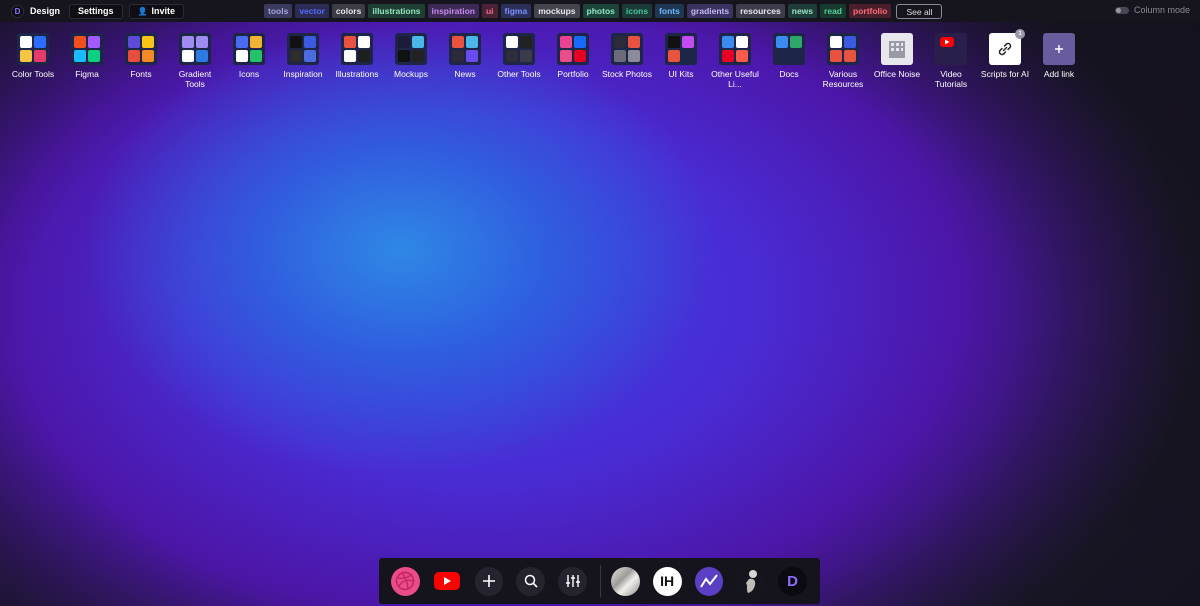  I want to click on tag-colors: colors, so click(348, 11).